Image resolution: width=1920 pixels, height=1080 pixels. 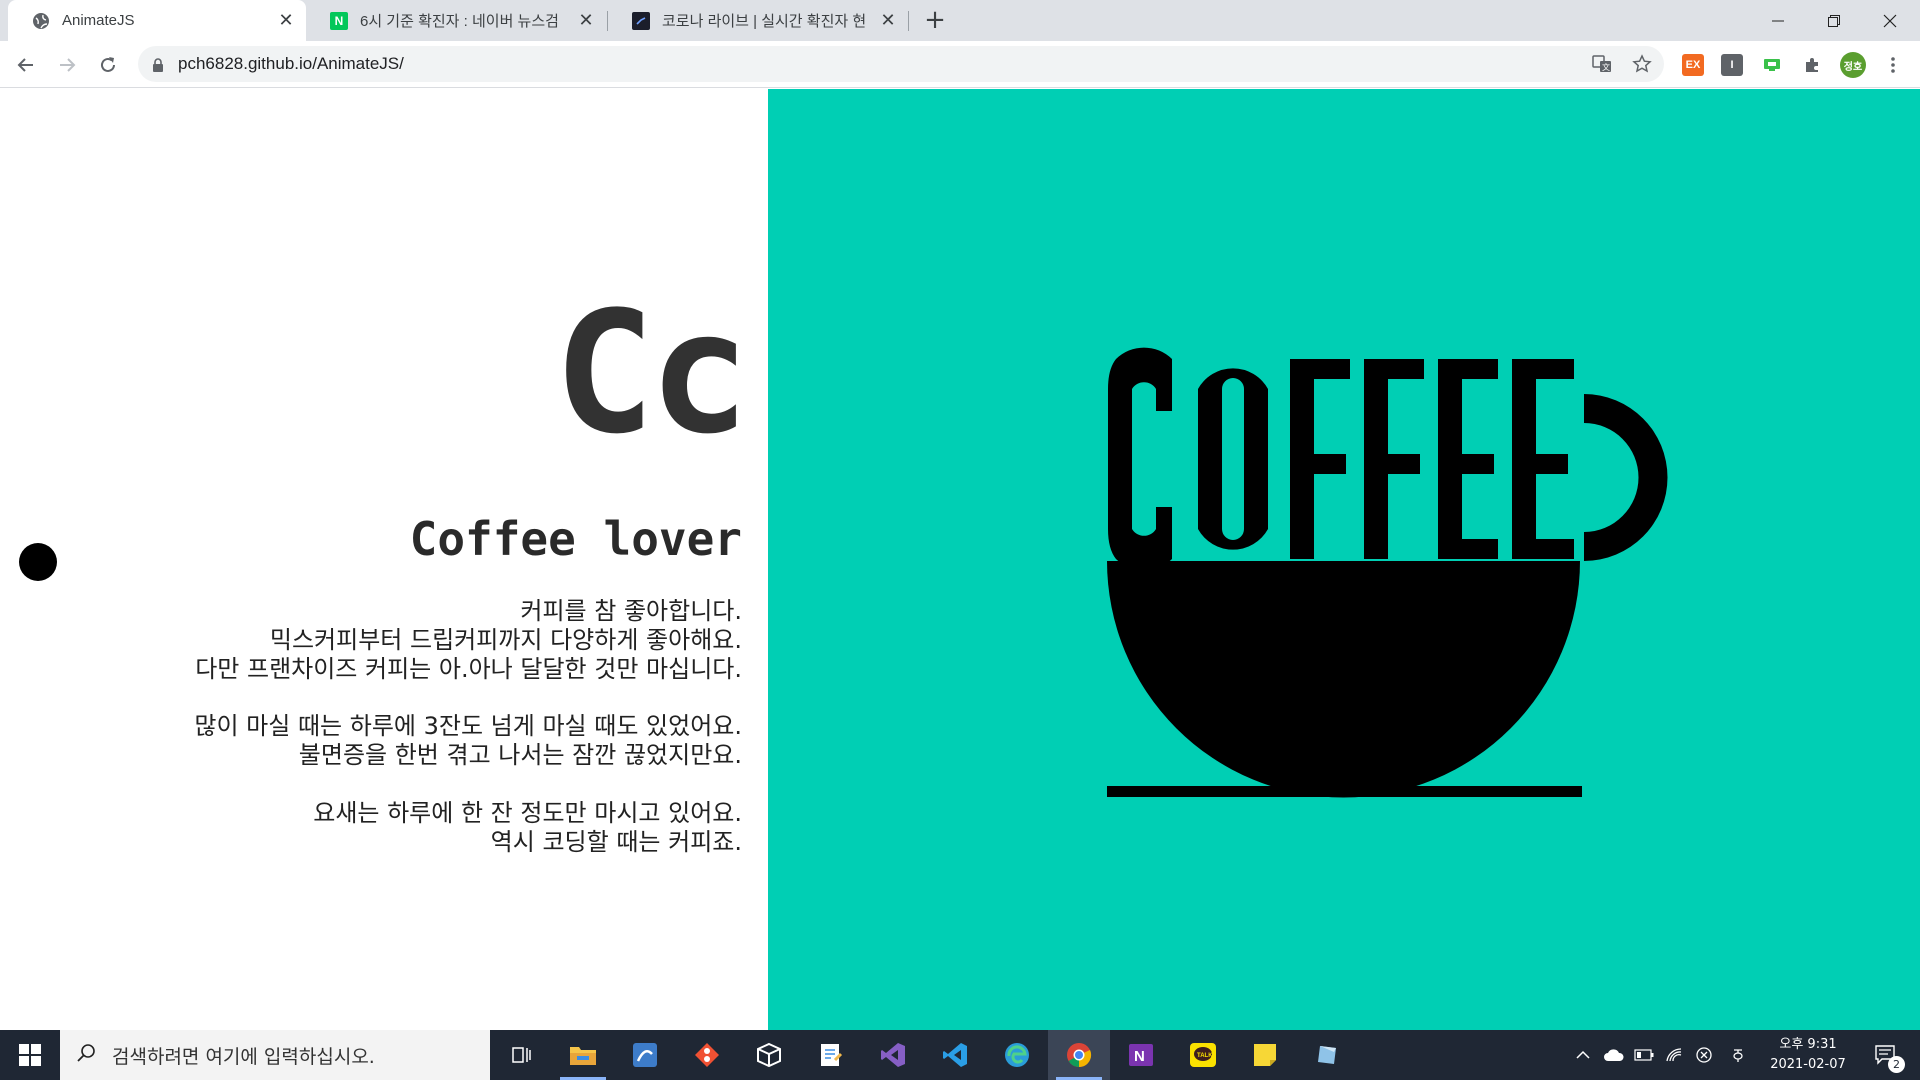 What do you see at coordinates (583, 1055) in the screenshot?
I see `file-explorer-icon` at bounding box center [583, 1055].